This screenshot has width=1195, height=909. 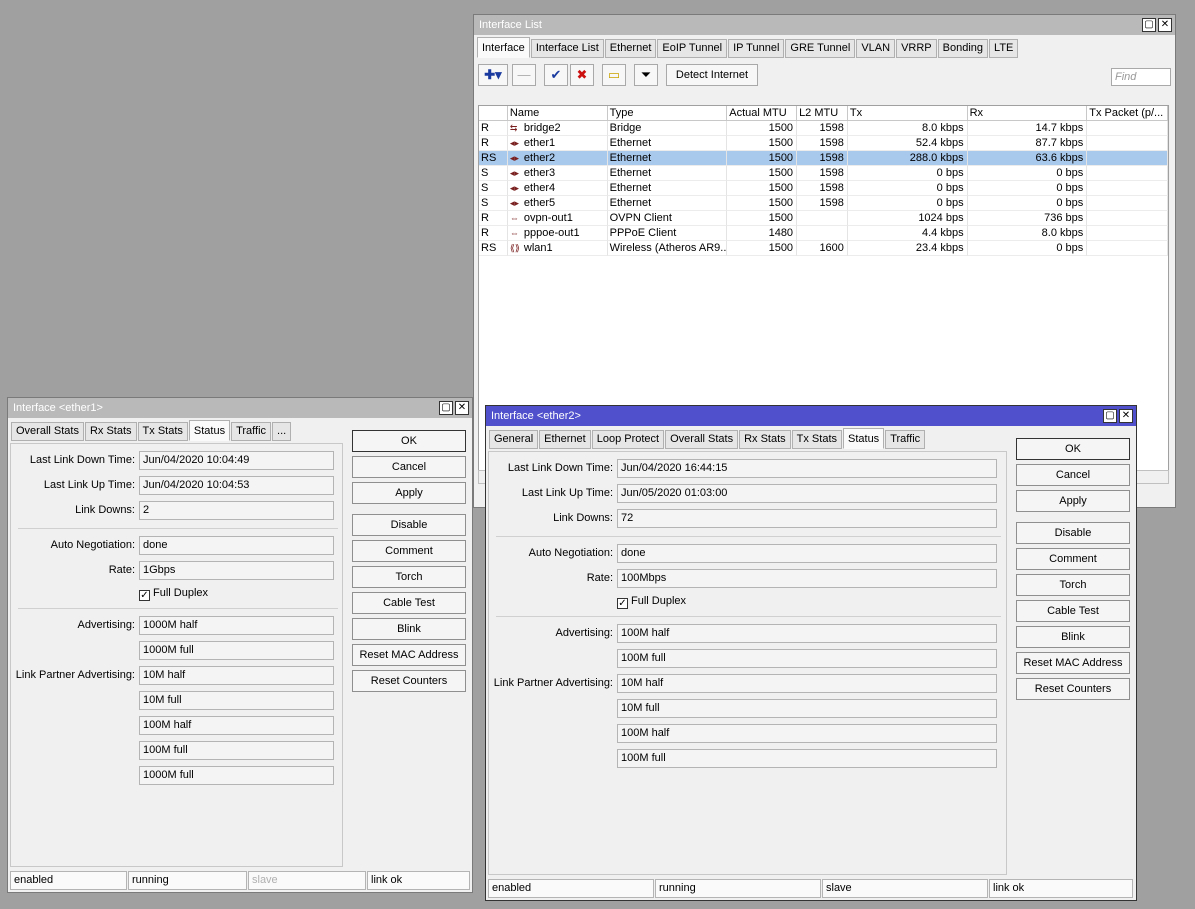 I want to click on tab-eoip-tunnel: EoIP Tunnel, so click(x=692, y=48).